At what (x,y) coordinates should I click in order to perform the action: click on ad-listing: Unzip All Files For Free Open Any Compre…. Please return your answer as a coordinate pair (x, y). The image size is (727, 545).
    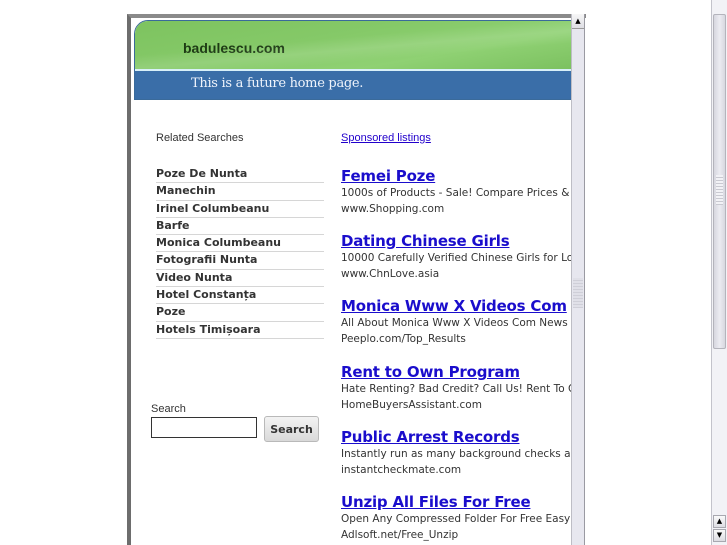
    Looking at the image, I should click on (458, 518).